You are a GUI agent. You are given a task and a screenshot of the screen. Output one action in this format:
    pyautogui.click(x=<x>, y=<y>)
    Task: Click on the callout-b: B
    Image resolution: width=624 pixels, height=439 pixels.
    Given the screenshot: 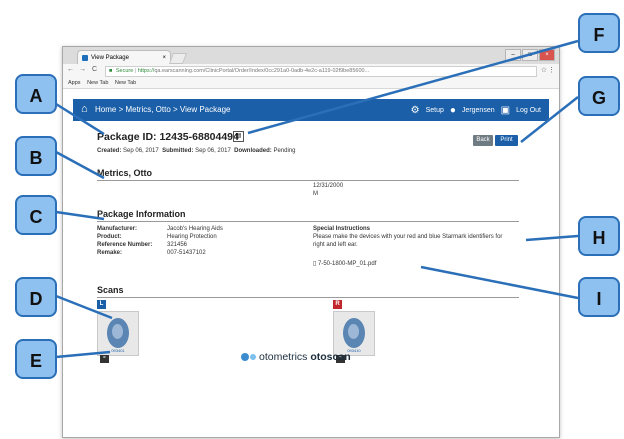 What is the action you would take?
    pyautogui.click(x=36, y=156)
    